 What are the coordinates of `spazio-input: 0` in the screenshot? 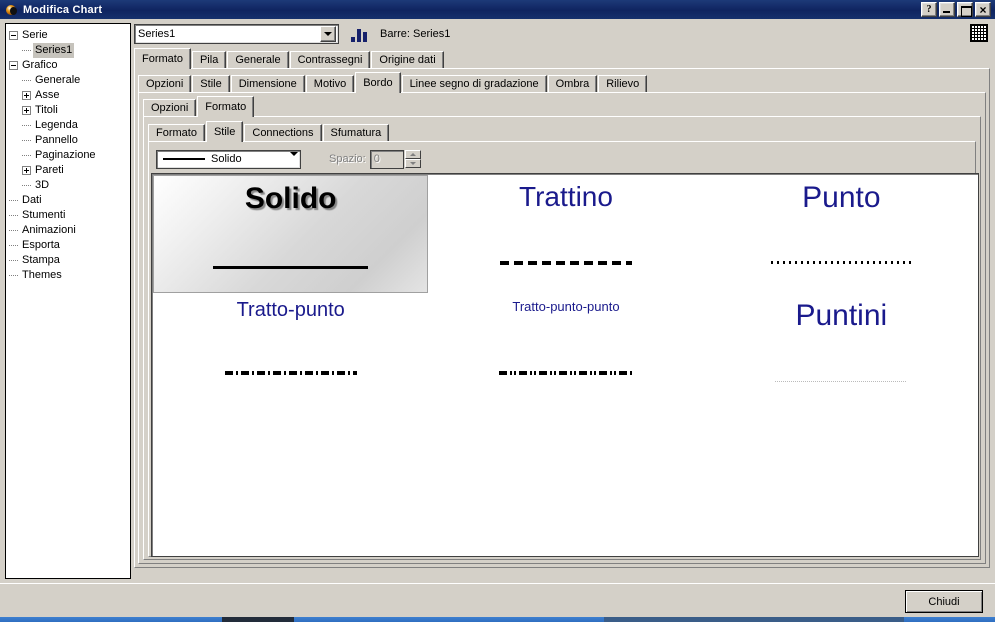 It's located at (386, 159).